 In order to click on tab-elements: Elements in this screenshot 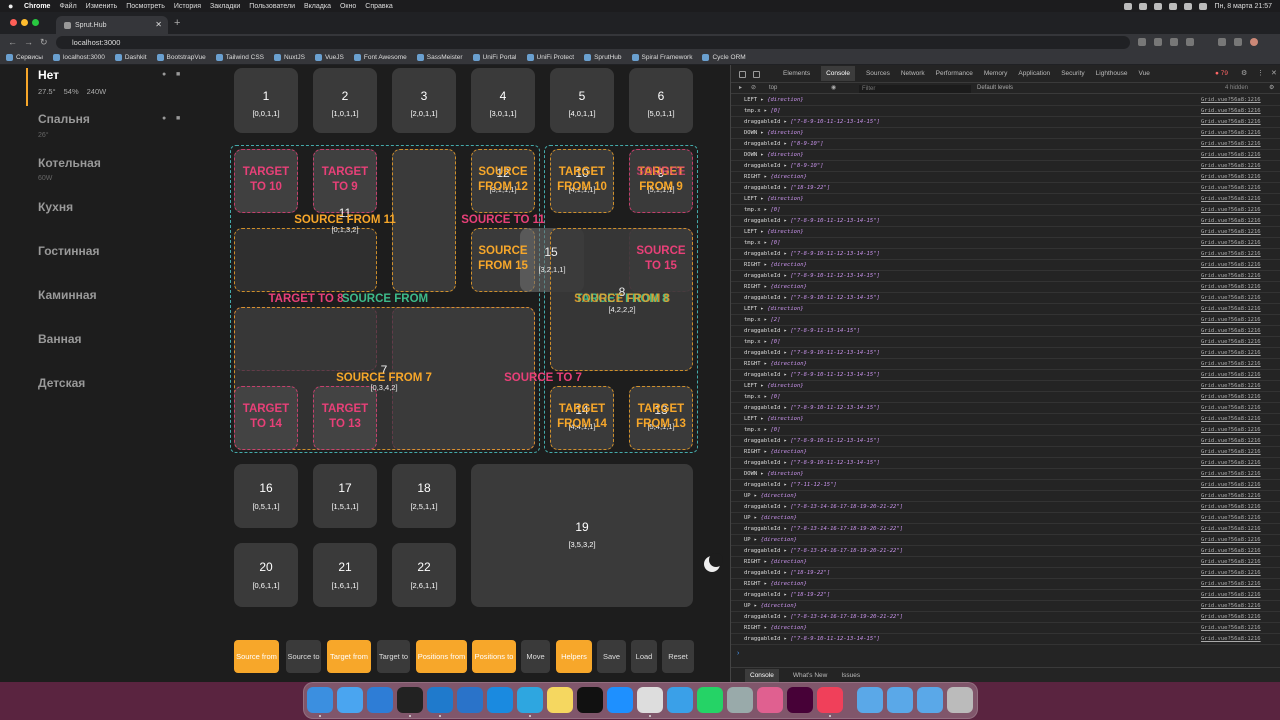, I will do `click(796, 73)`.